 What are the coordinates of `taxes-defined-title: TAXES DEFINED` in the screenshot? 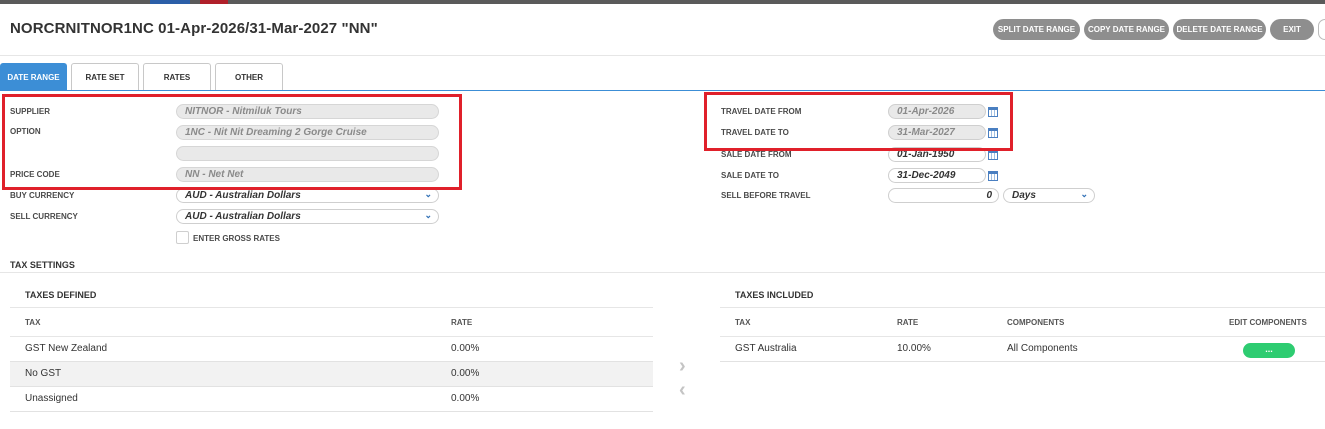 It's located at (61, 295).